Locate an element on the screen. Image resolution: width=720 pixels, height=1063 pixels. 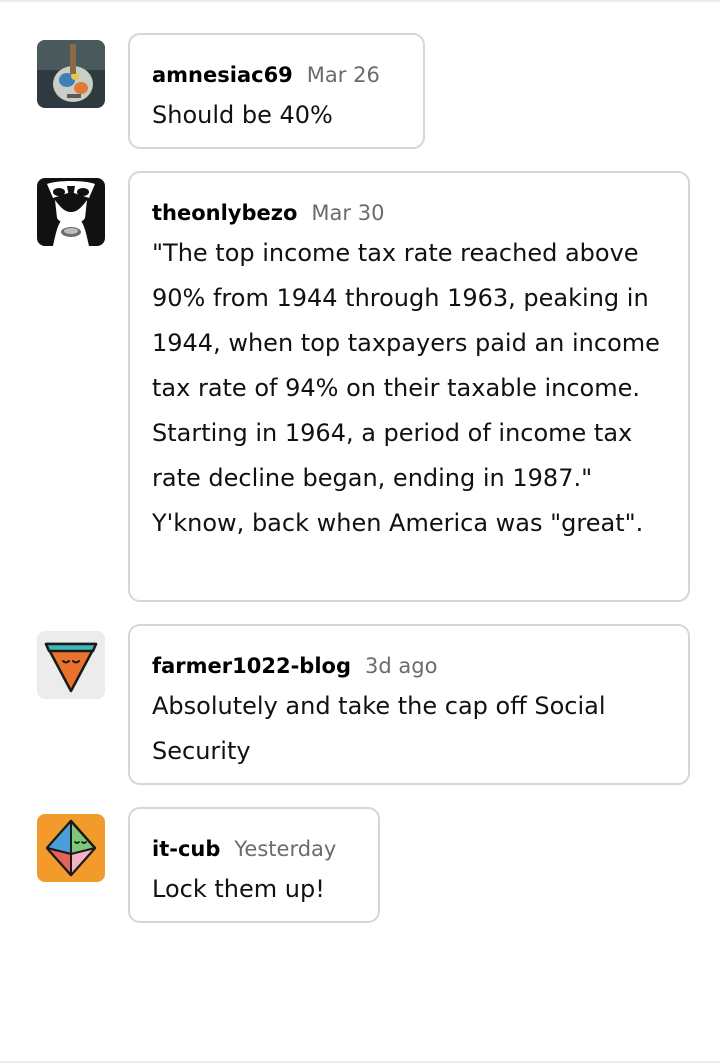
comment-timestamp: Yesterday is located at coordinates (285, 849).